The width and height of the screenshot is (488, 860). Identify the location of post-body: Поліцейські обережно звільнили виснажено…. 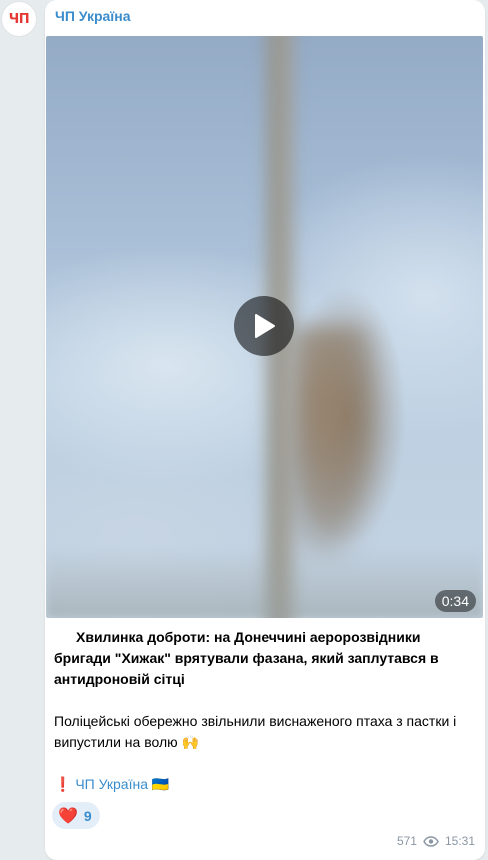
(255, 731).